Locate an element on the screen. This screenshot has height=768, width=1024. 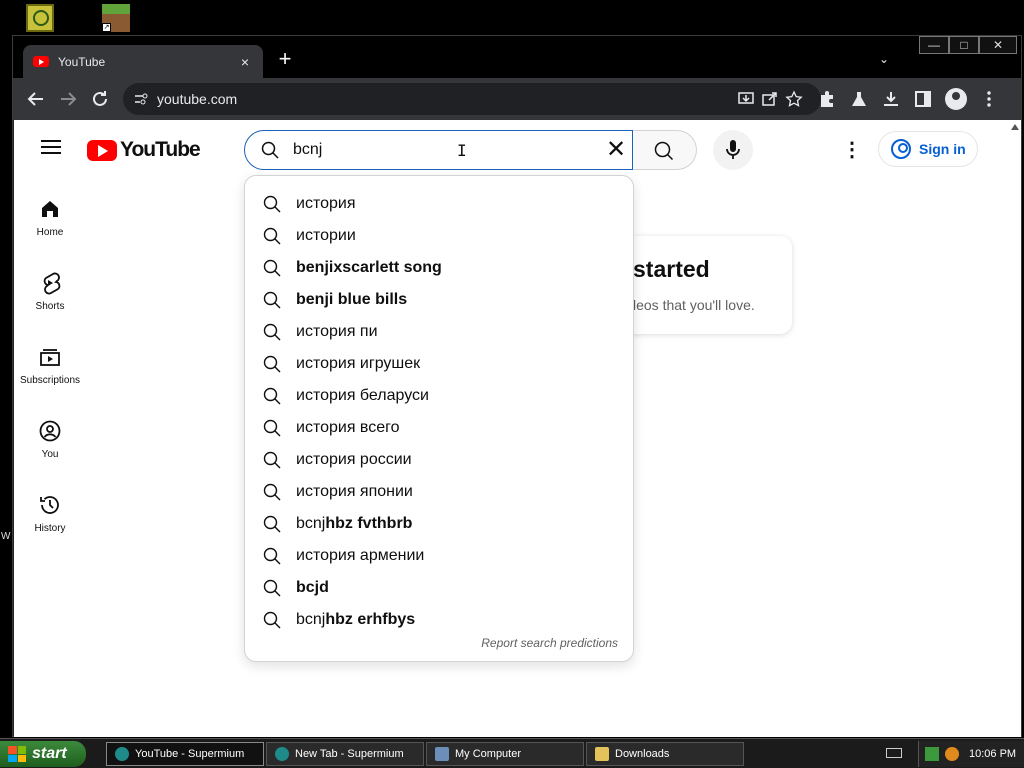
search-suggestion: истории is located at coordinates (439, 236).